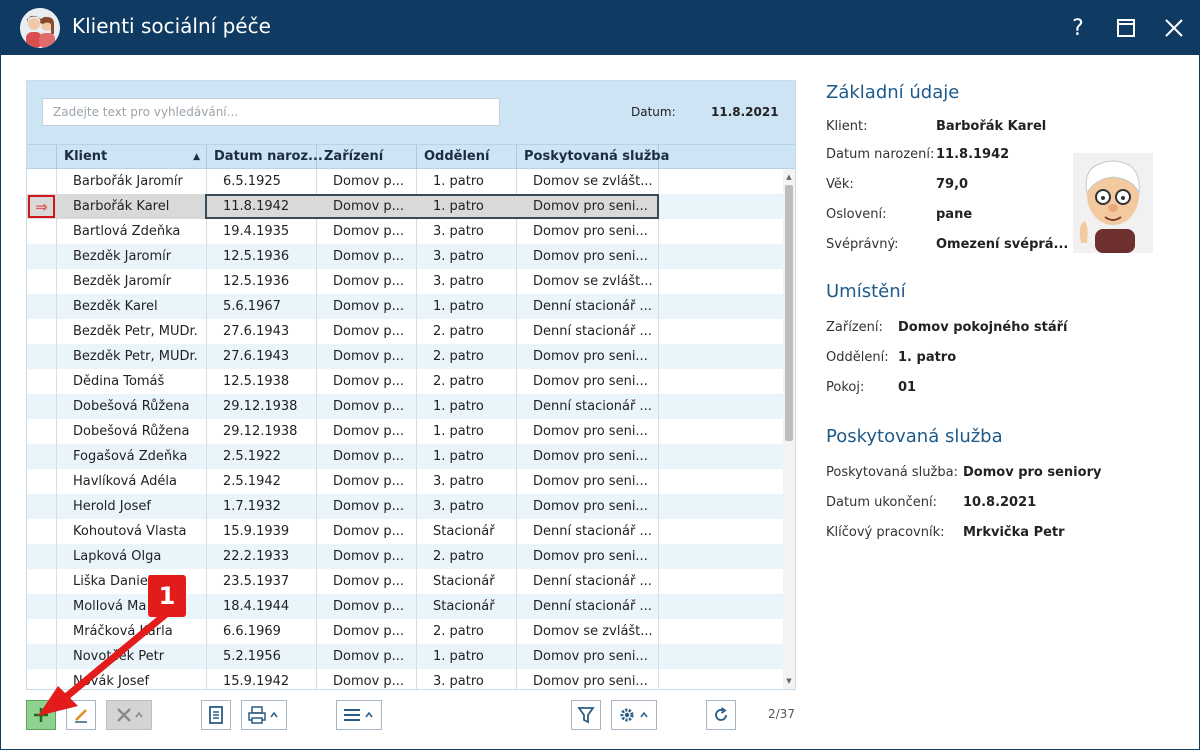 Image resolution: width=1200 pixels, height=750 pixels. What do you see at coordinates (467, 581) in the screenshot?
I see `cell-department: Stacionář` at bounding box center [467, 581].